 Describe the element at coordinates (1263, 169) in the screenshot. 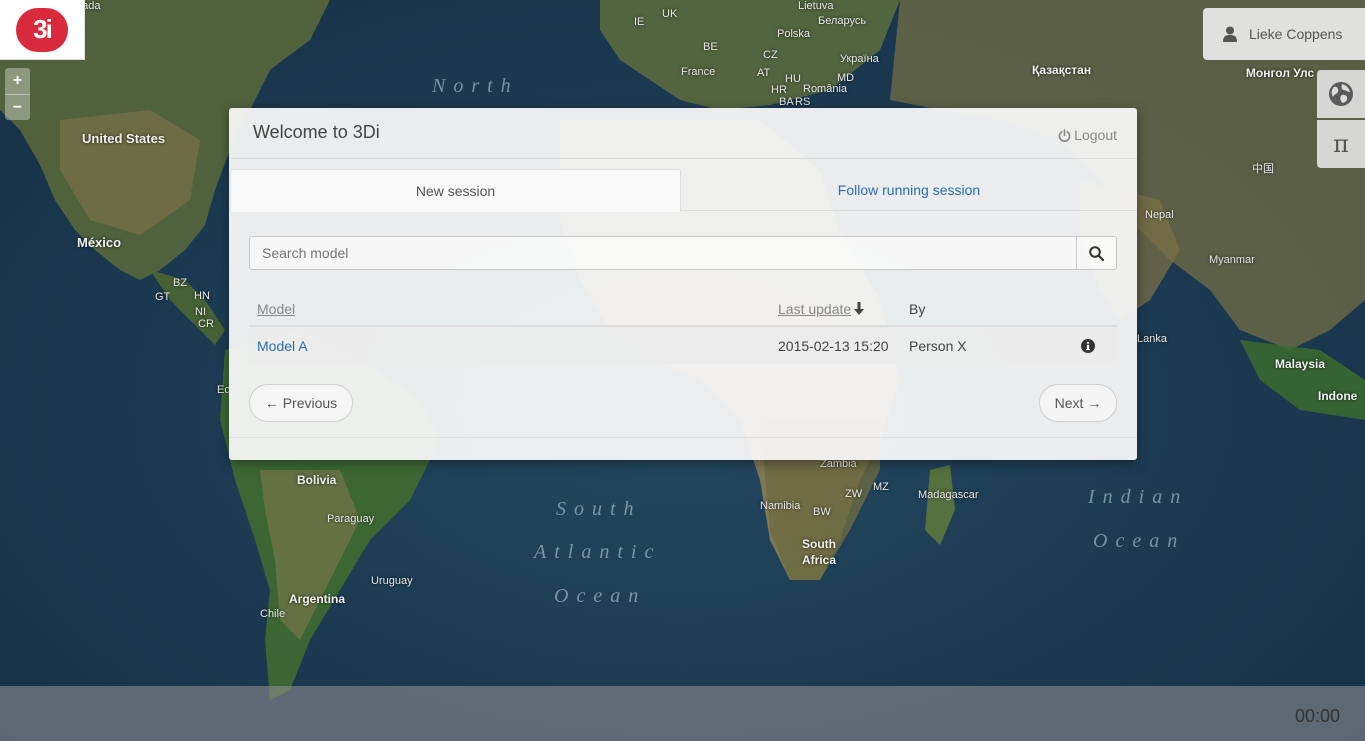

I see `map-label-china: 中国` at that location.